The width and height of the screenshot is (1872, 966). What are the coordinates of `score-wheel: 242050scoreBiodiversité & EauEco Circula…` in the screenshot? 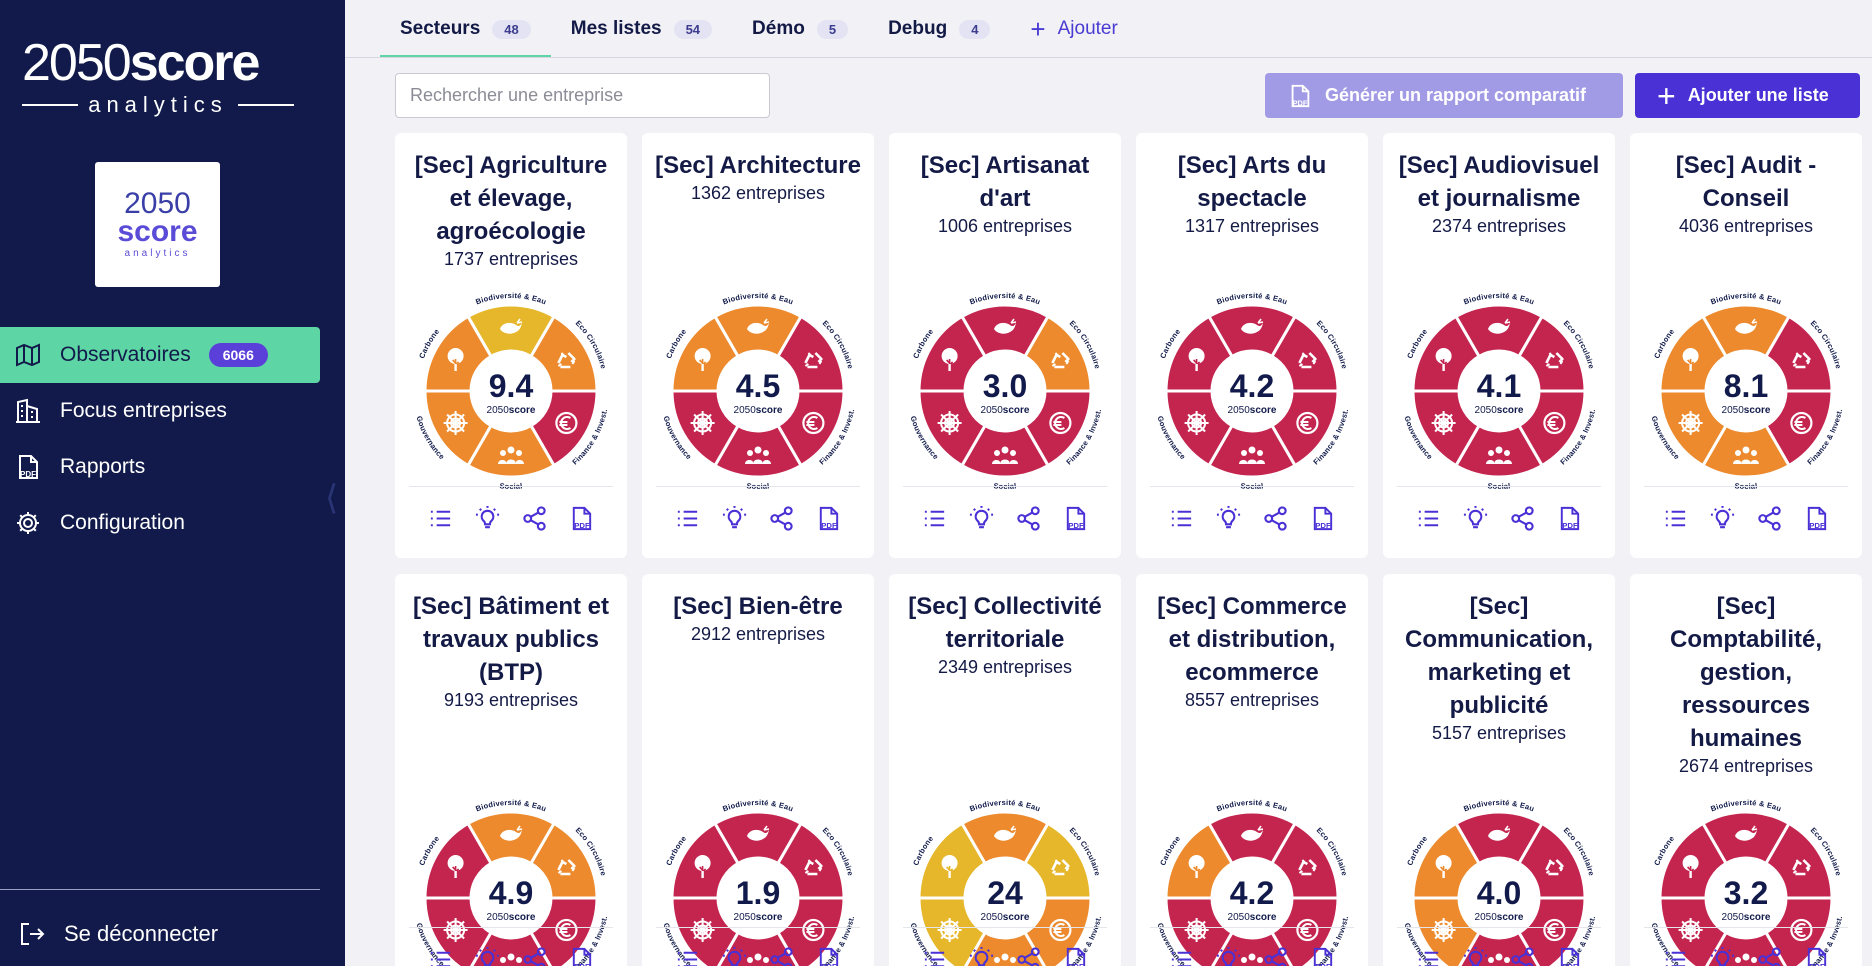 It's located at (1006, 882).